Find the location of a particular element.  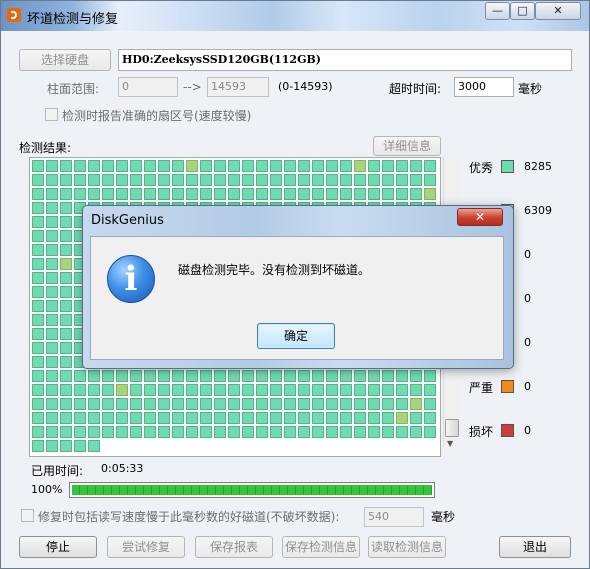

minimize-button: — is located at coordinates (497, 11).